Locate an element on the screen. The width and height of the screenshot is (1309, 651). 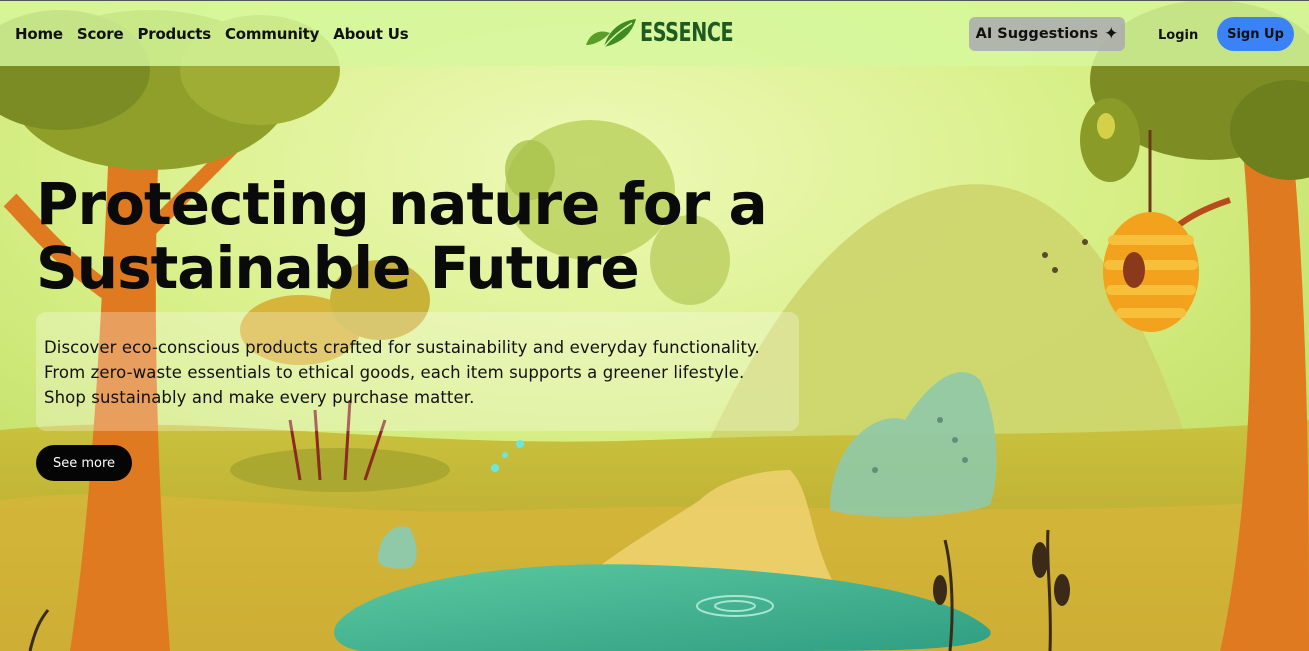
nav-link-about-us: About Us is located at coordinates (370, 34).